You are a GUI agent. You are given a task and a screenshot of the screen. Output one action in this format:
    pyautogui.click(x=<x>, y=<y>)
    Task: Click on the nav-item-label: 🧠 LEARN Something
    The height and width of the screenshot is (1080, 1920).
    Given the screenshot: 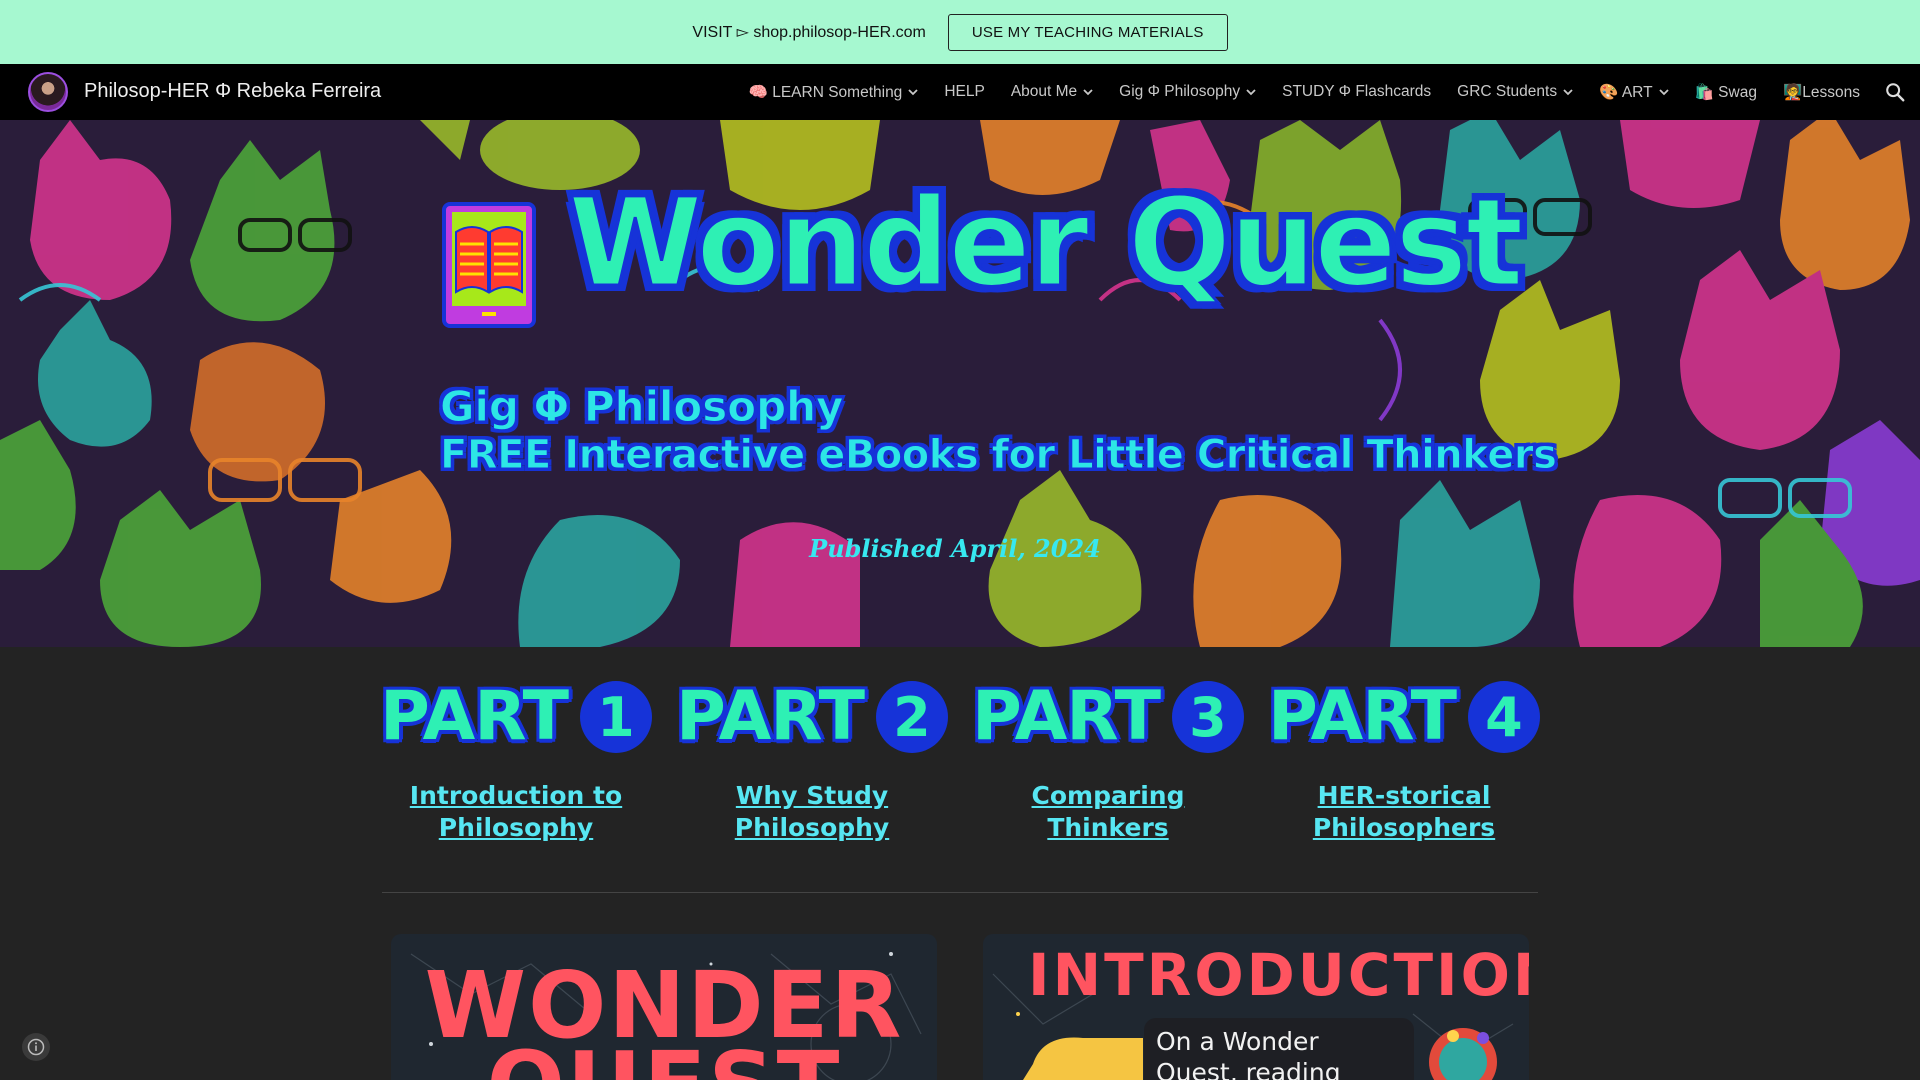 What is the action you would take?
    pyautogui.click(x=825, y=92)
    